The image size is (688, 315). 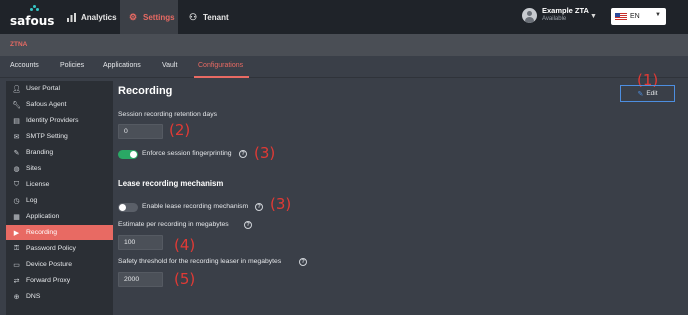 What do you see at coordinates (652, 93) in the screenshot?
I see `edit-button-label: Edit` at bounding box center [652, 93].